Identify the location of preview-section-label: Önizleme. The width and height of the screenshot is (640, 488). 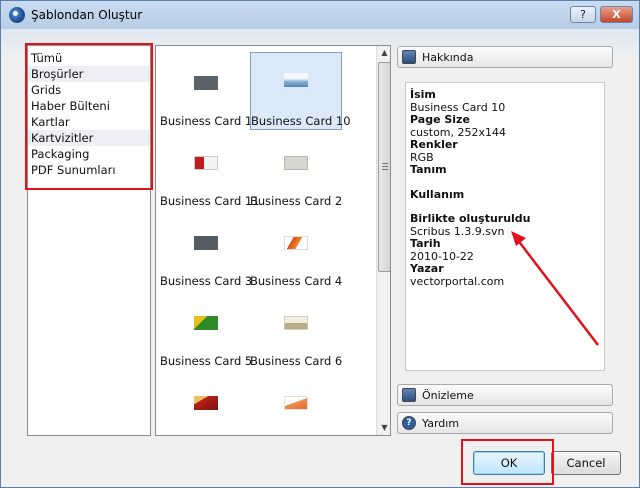
(448, 395).